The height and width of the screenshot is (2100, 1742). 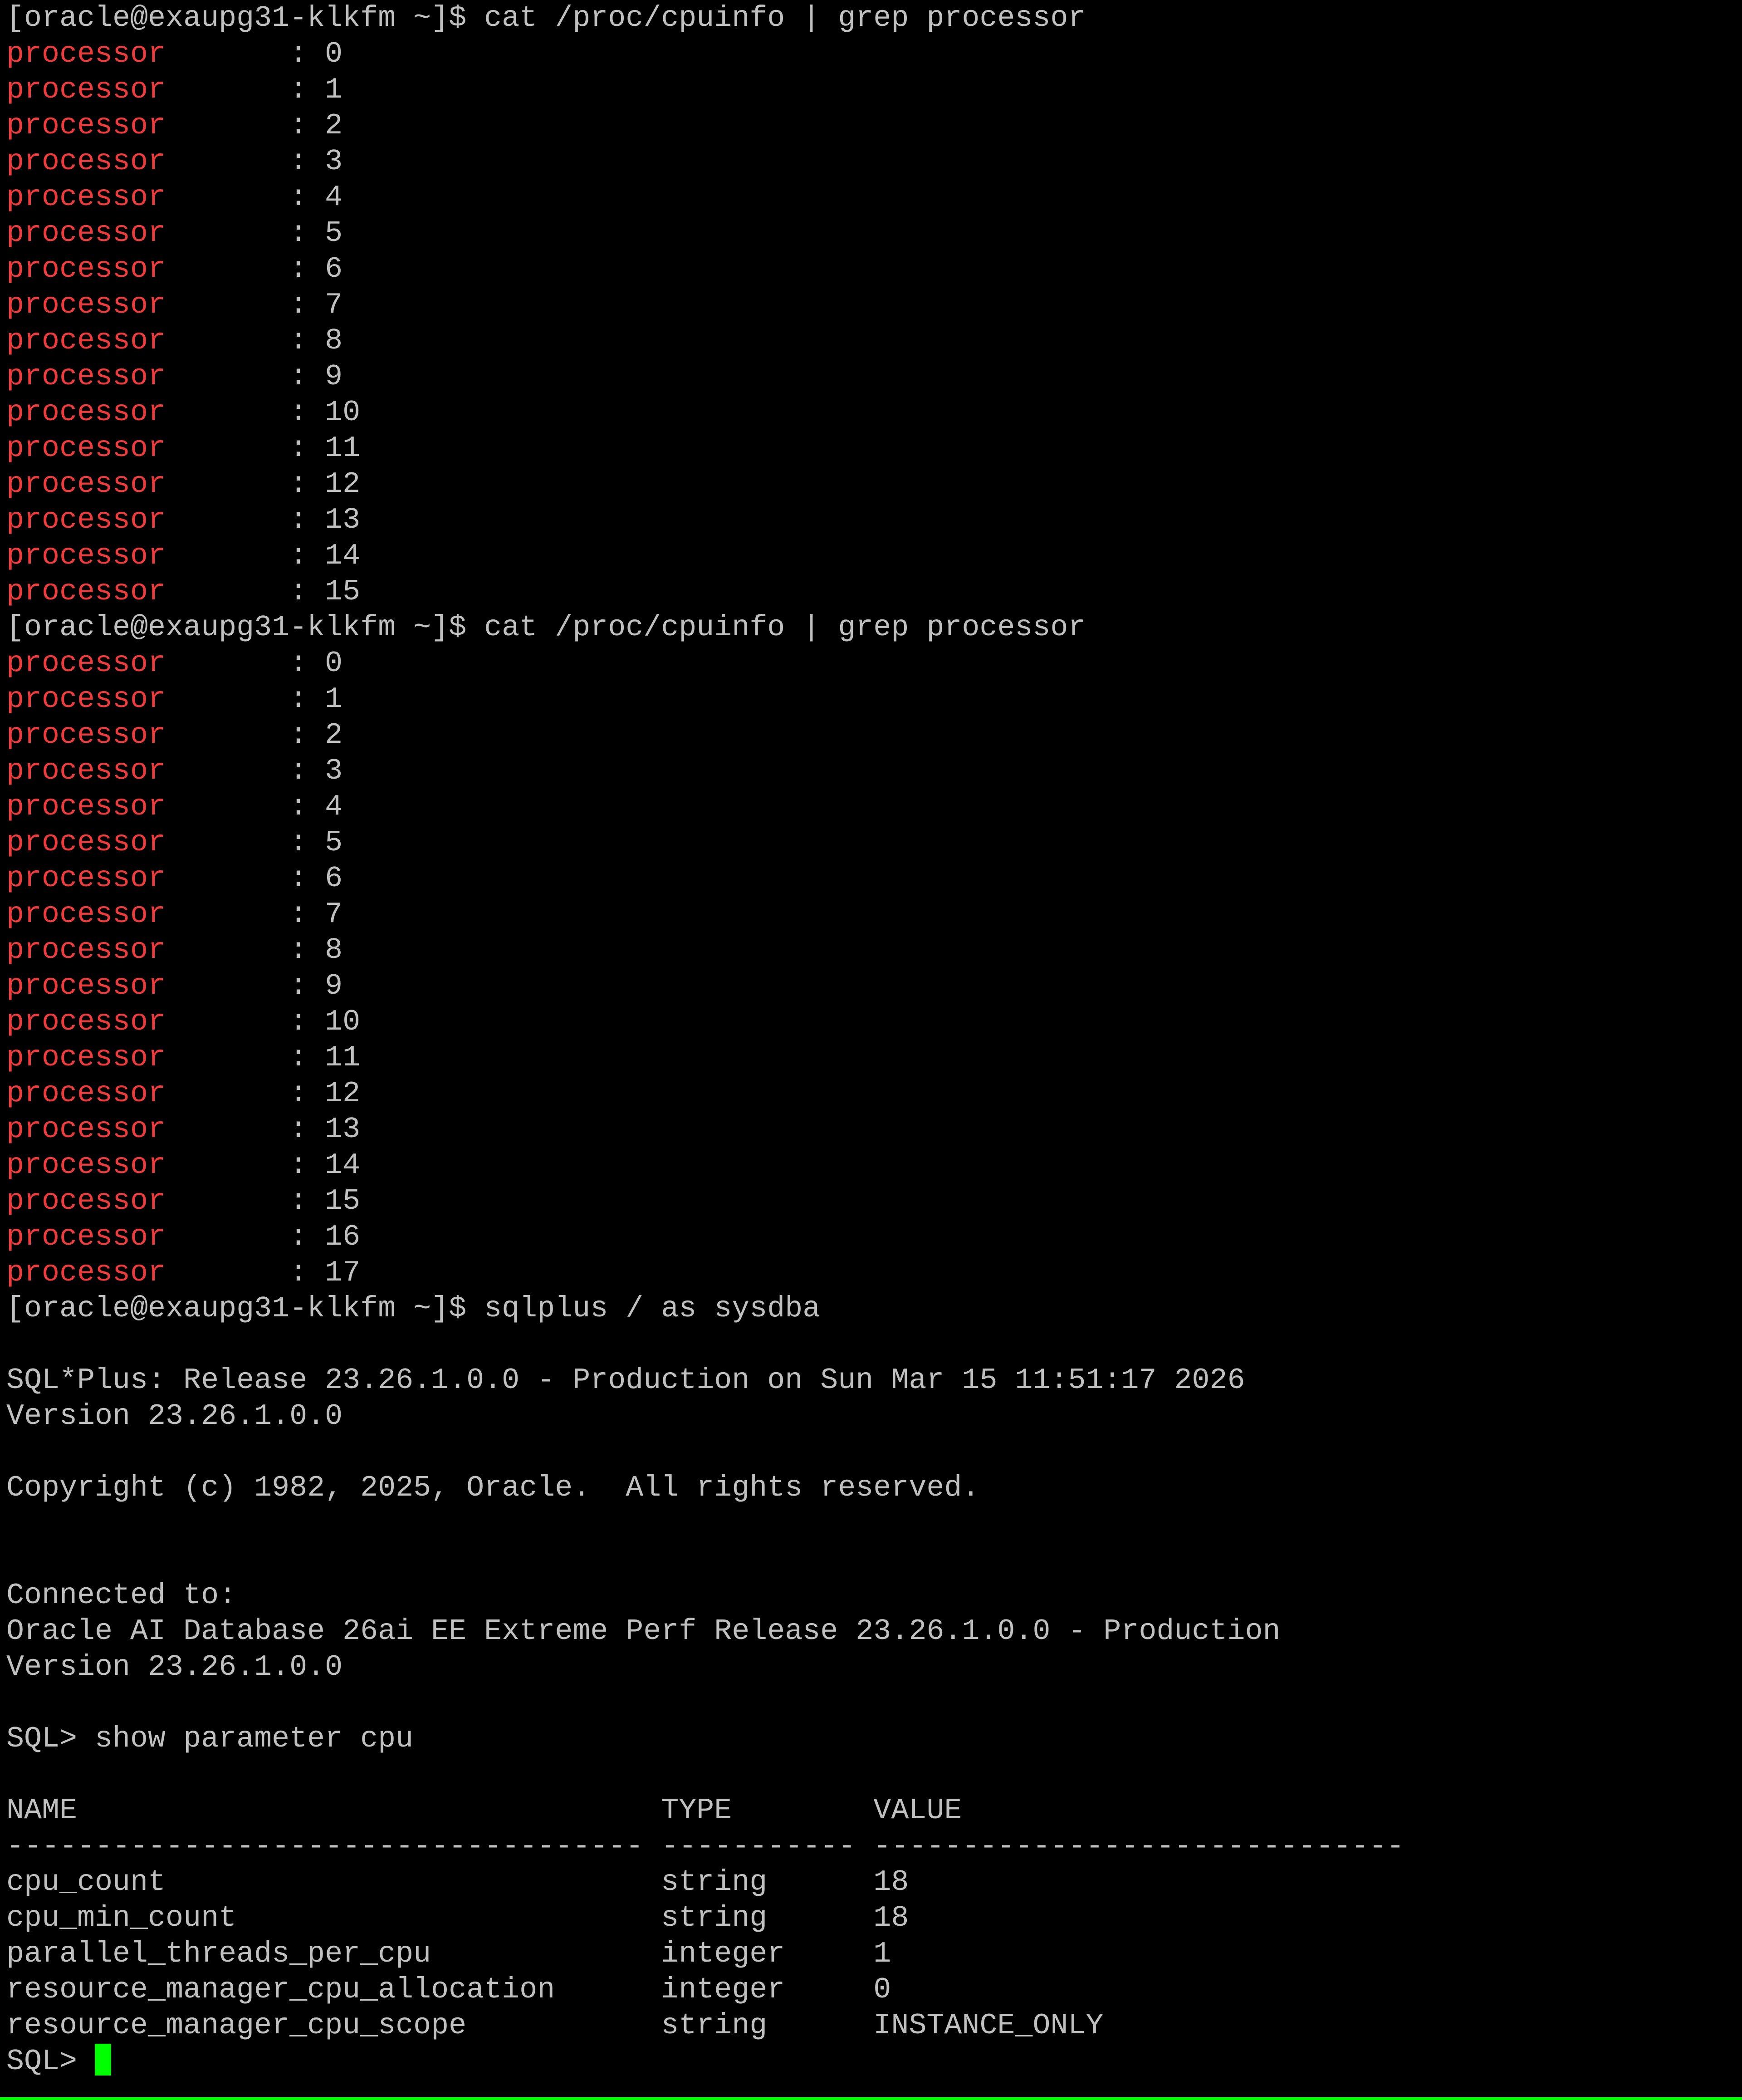 What do you see at coordinates (121, 1595) in the screenshot?
I see `output-line: Connected to:` at bounding box center [121, 1595].